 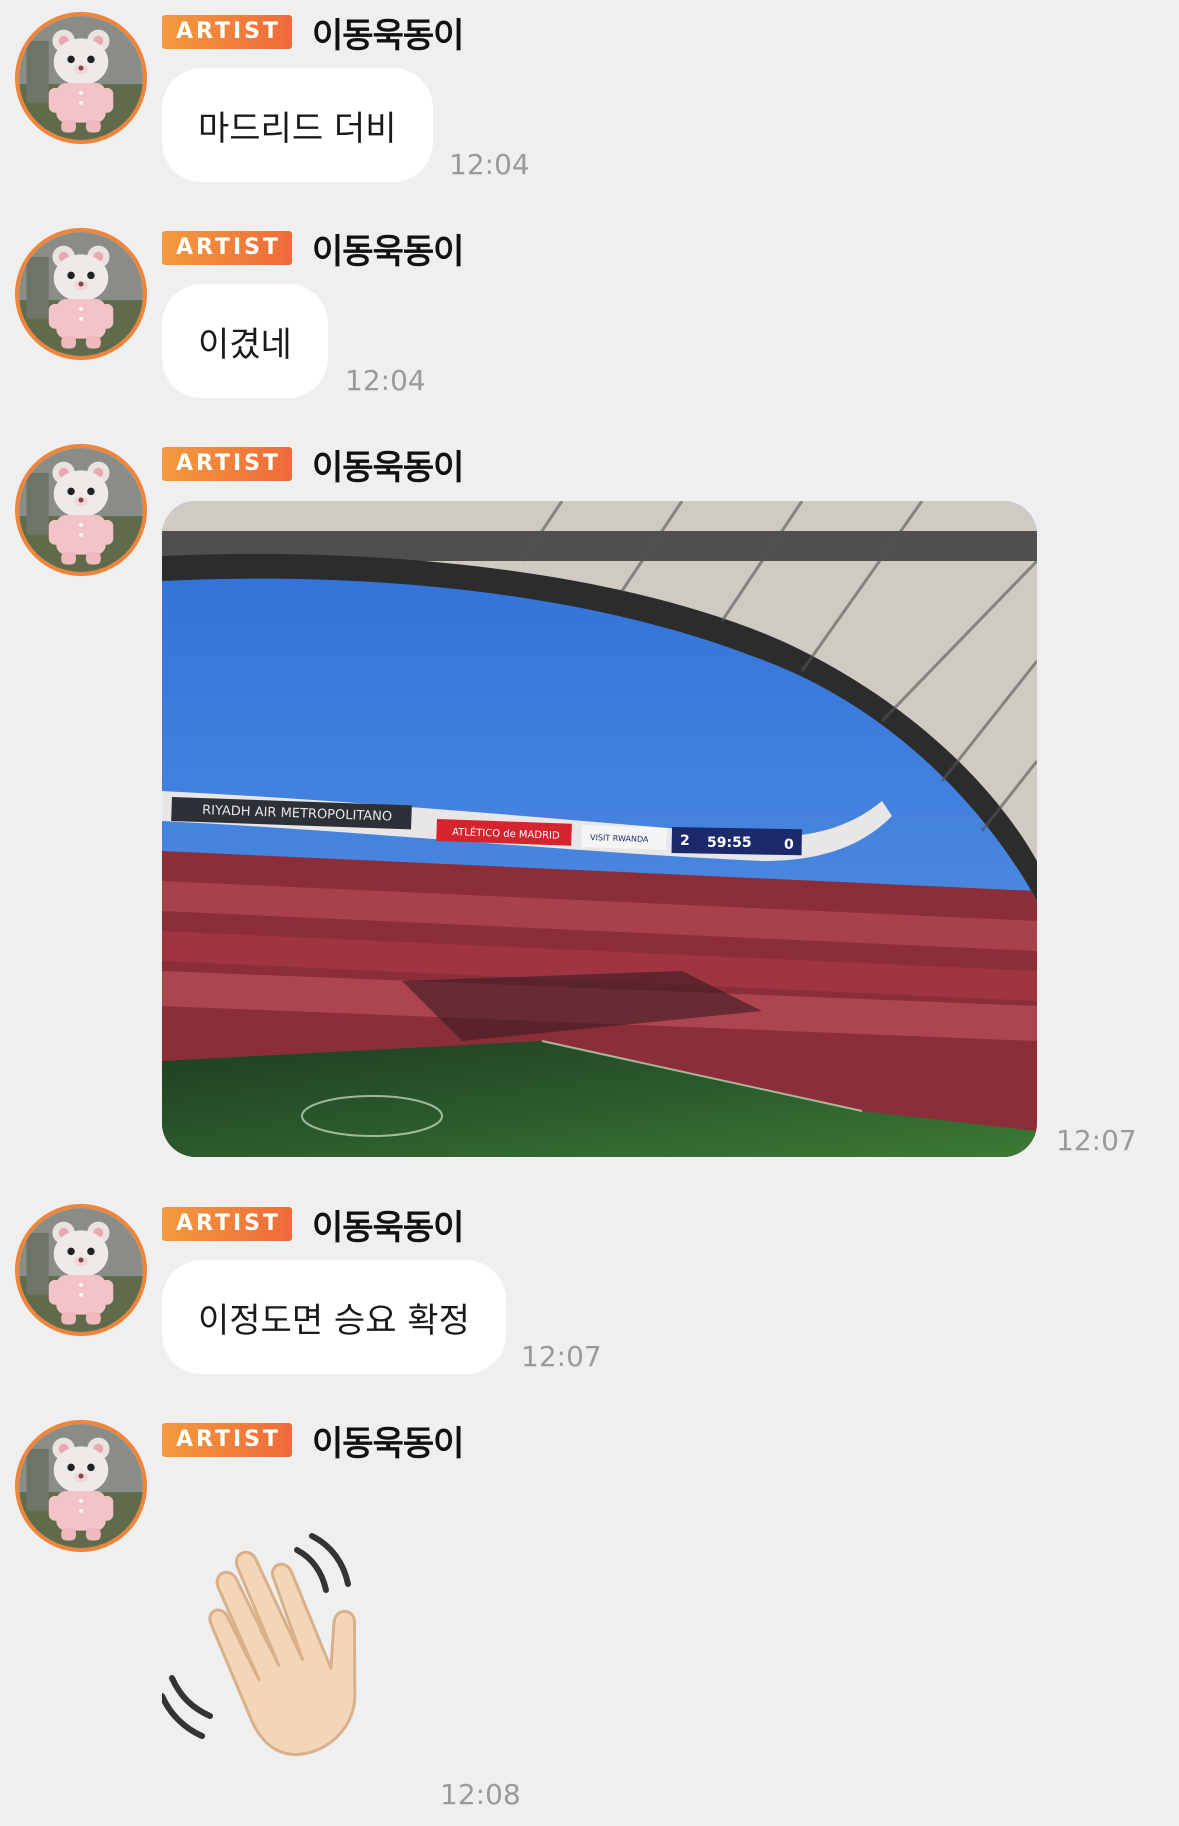 I want to click on waving-hand-icon, so click(x=258, y=1644).